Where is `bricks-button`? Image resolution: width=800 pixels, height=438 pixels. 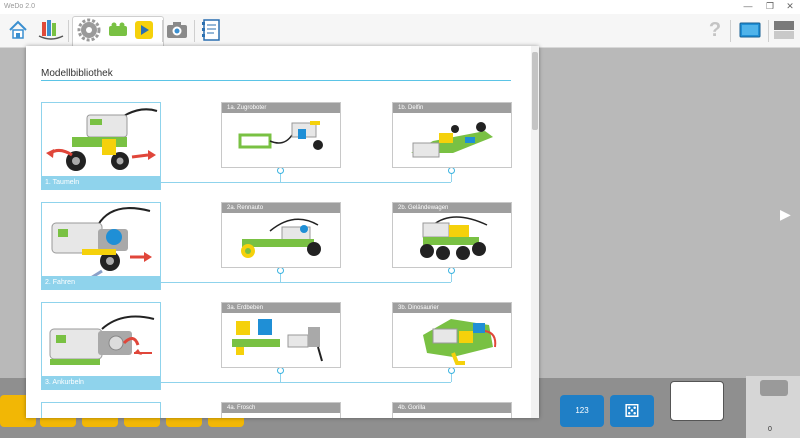 bricks-button is located at coordinates (118, 30).